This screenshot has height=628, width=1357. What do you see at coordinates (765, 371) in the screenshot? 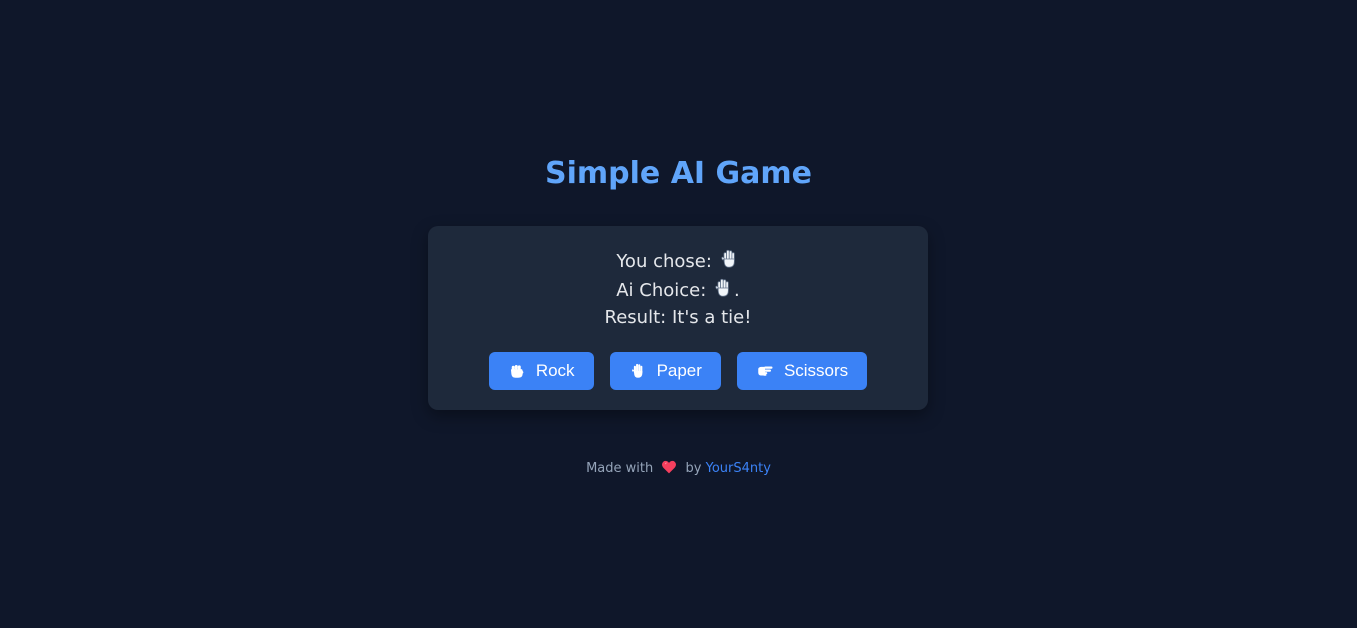
I see `pointing-hand-icon` at bounding box center [765, 371].